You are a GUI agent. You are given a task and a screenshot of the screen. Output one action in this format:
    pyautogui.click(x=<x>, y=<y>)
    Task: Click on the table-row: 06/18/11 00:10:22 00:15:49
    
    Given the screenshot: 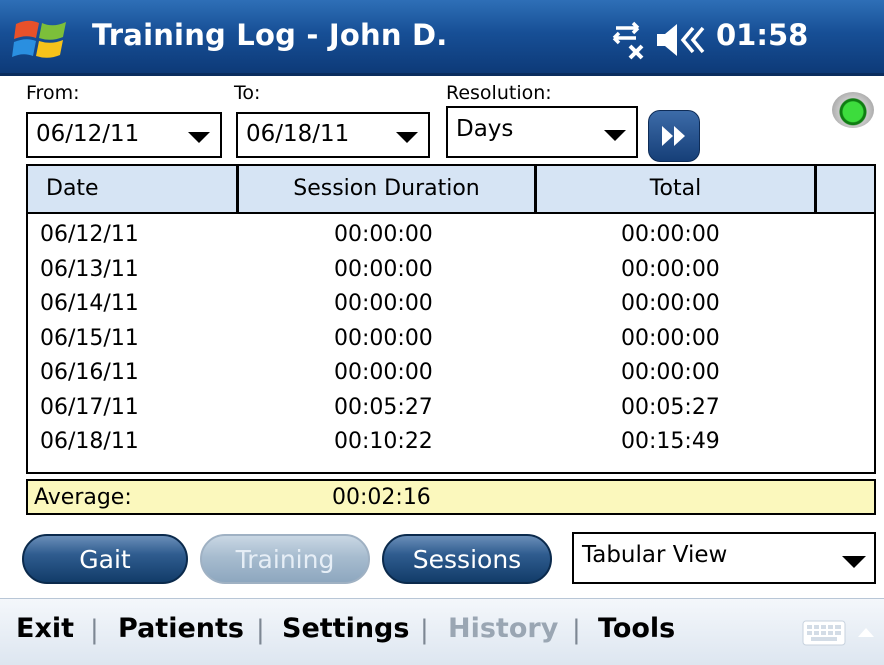 What is the action you would take?
    pyautogui.click(x=451, y=442)
    